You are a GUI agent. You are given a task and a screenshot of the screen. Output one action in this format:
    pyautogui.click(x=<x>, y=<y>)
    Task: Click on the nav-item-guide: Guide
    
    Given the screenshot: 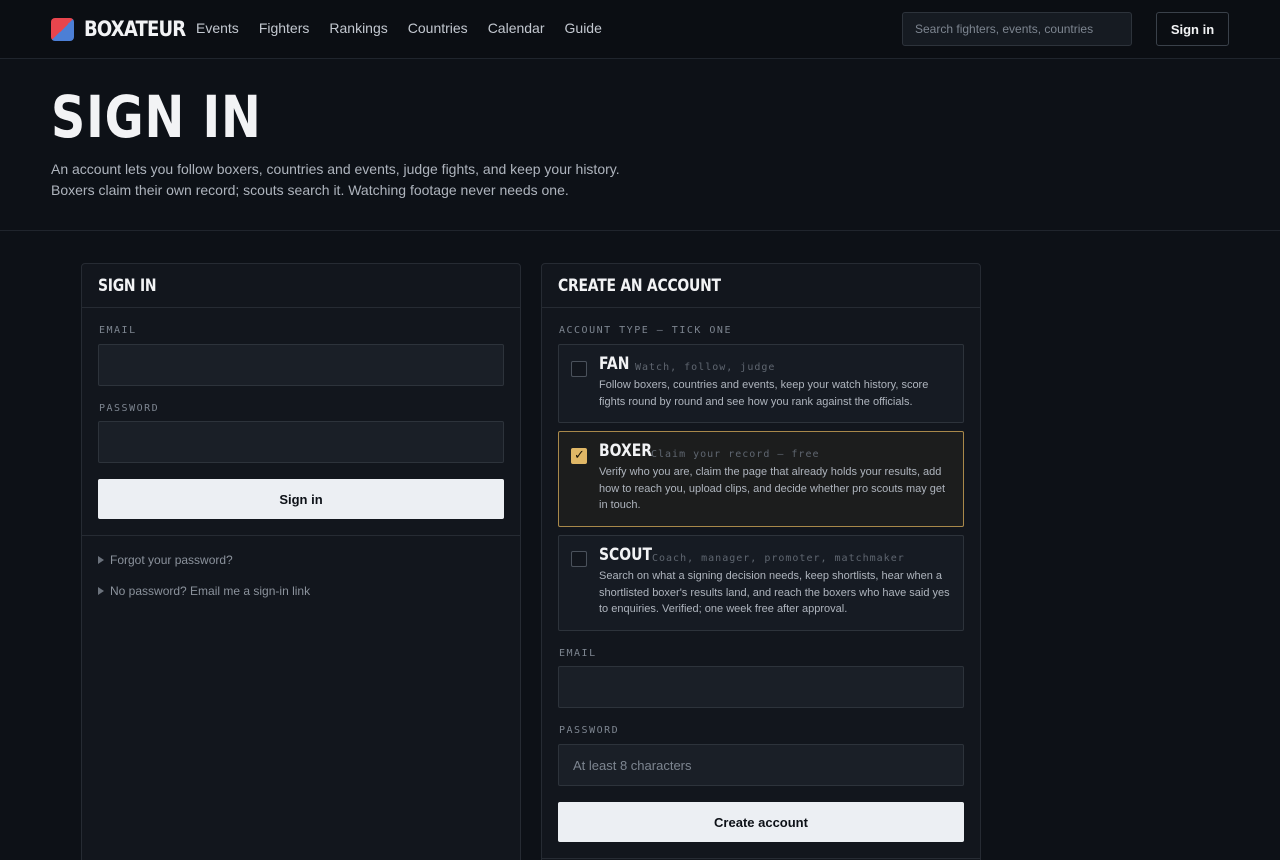 What is the action you would take?
    pyautogui.click(x=583, y=28)
    